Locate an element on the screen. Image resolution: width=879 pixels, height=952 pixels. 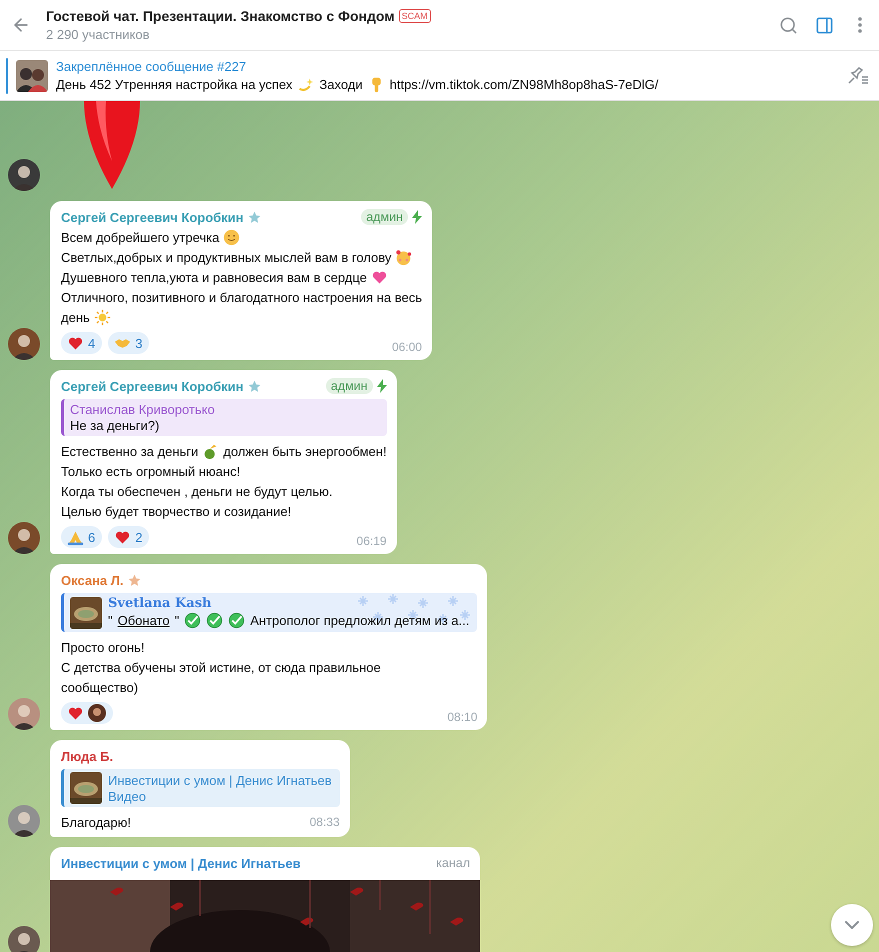
reply-text: Не за деньги?) is located at coordinates (115, 425).